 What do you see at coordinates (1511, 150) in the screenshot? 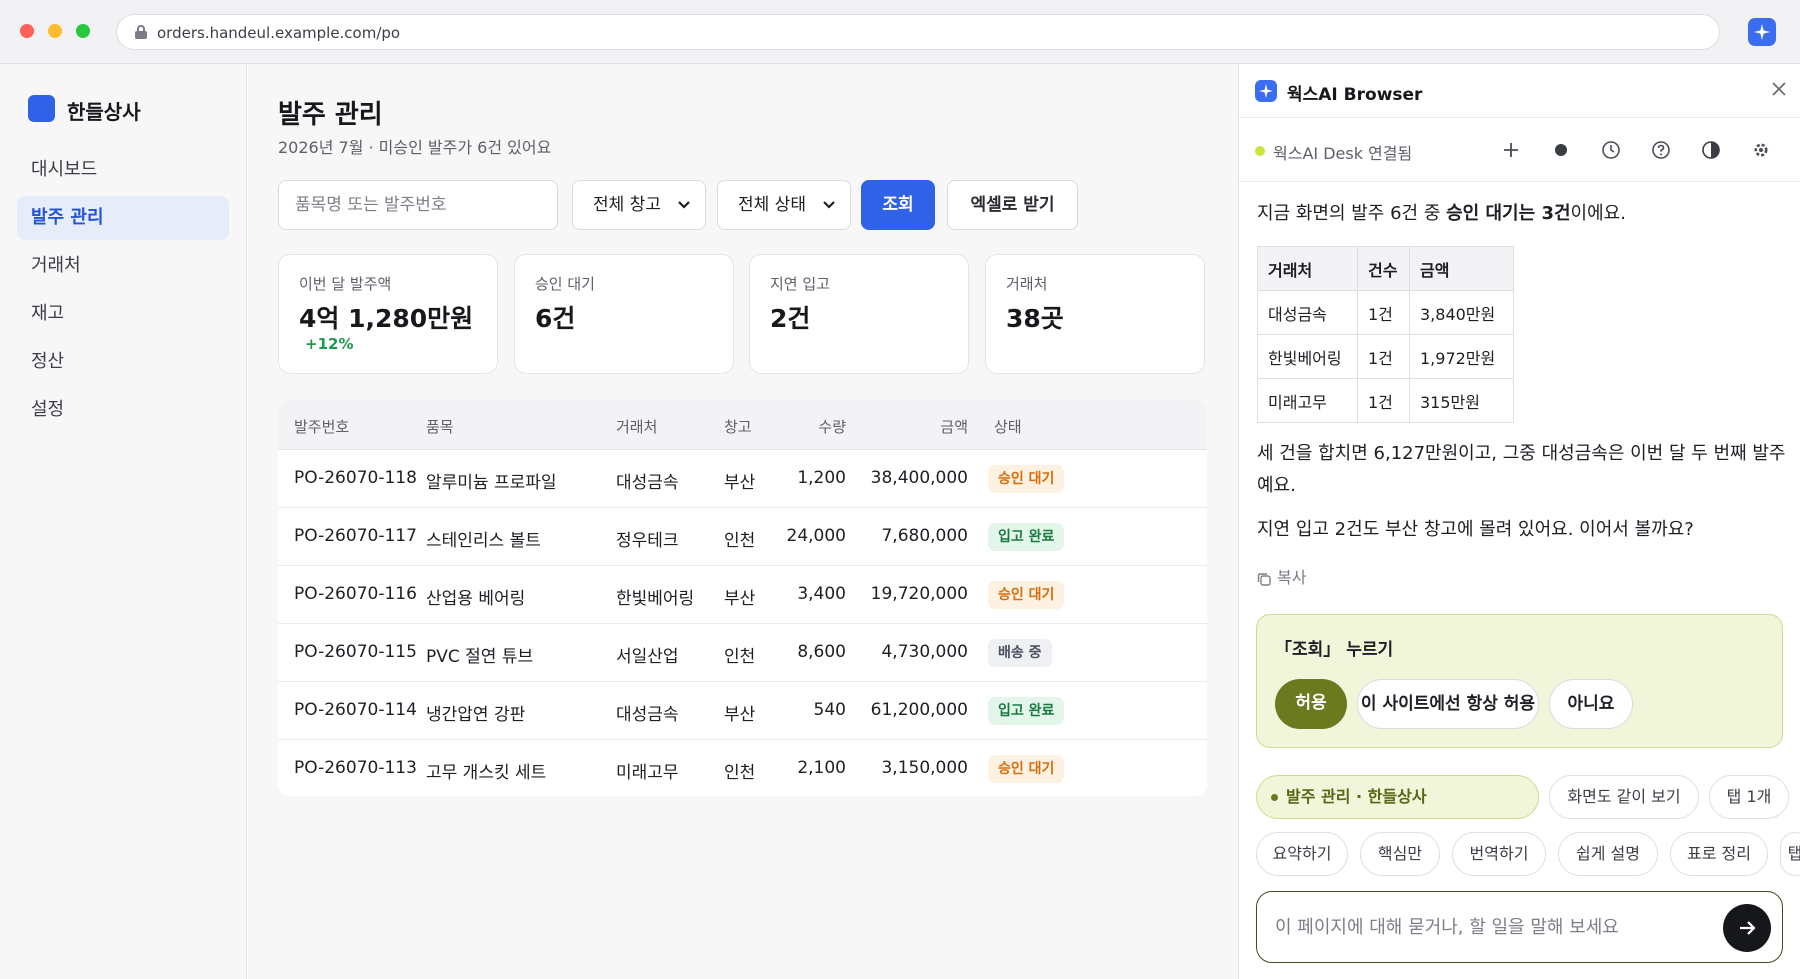
I see `plus-icon` at bounding box center [1511, 150].